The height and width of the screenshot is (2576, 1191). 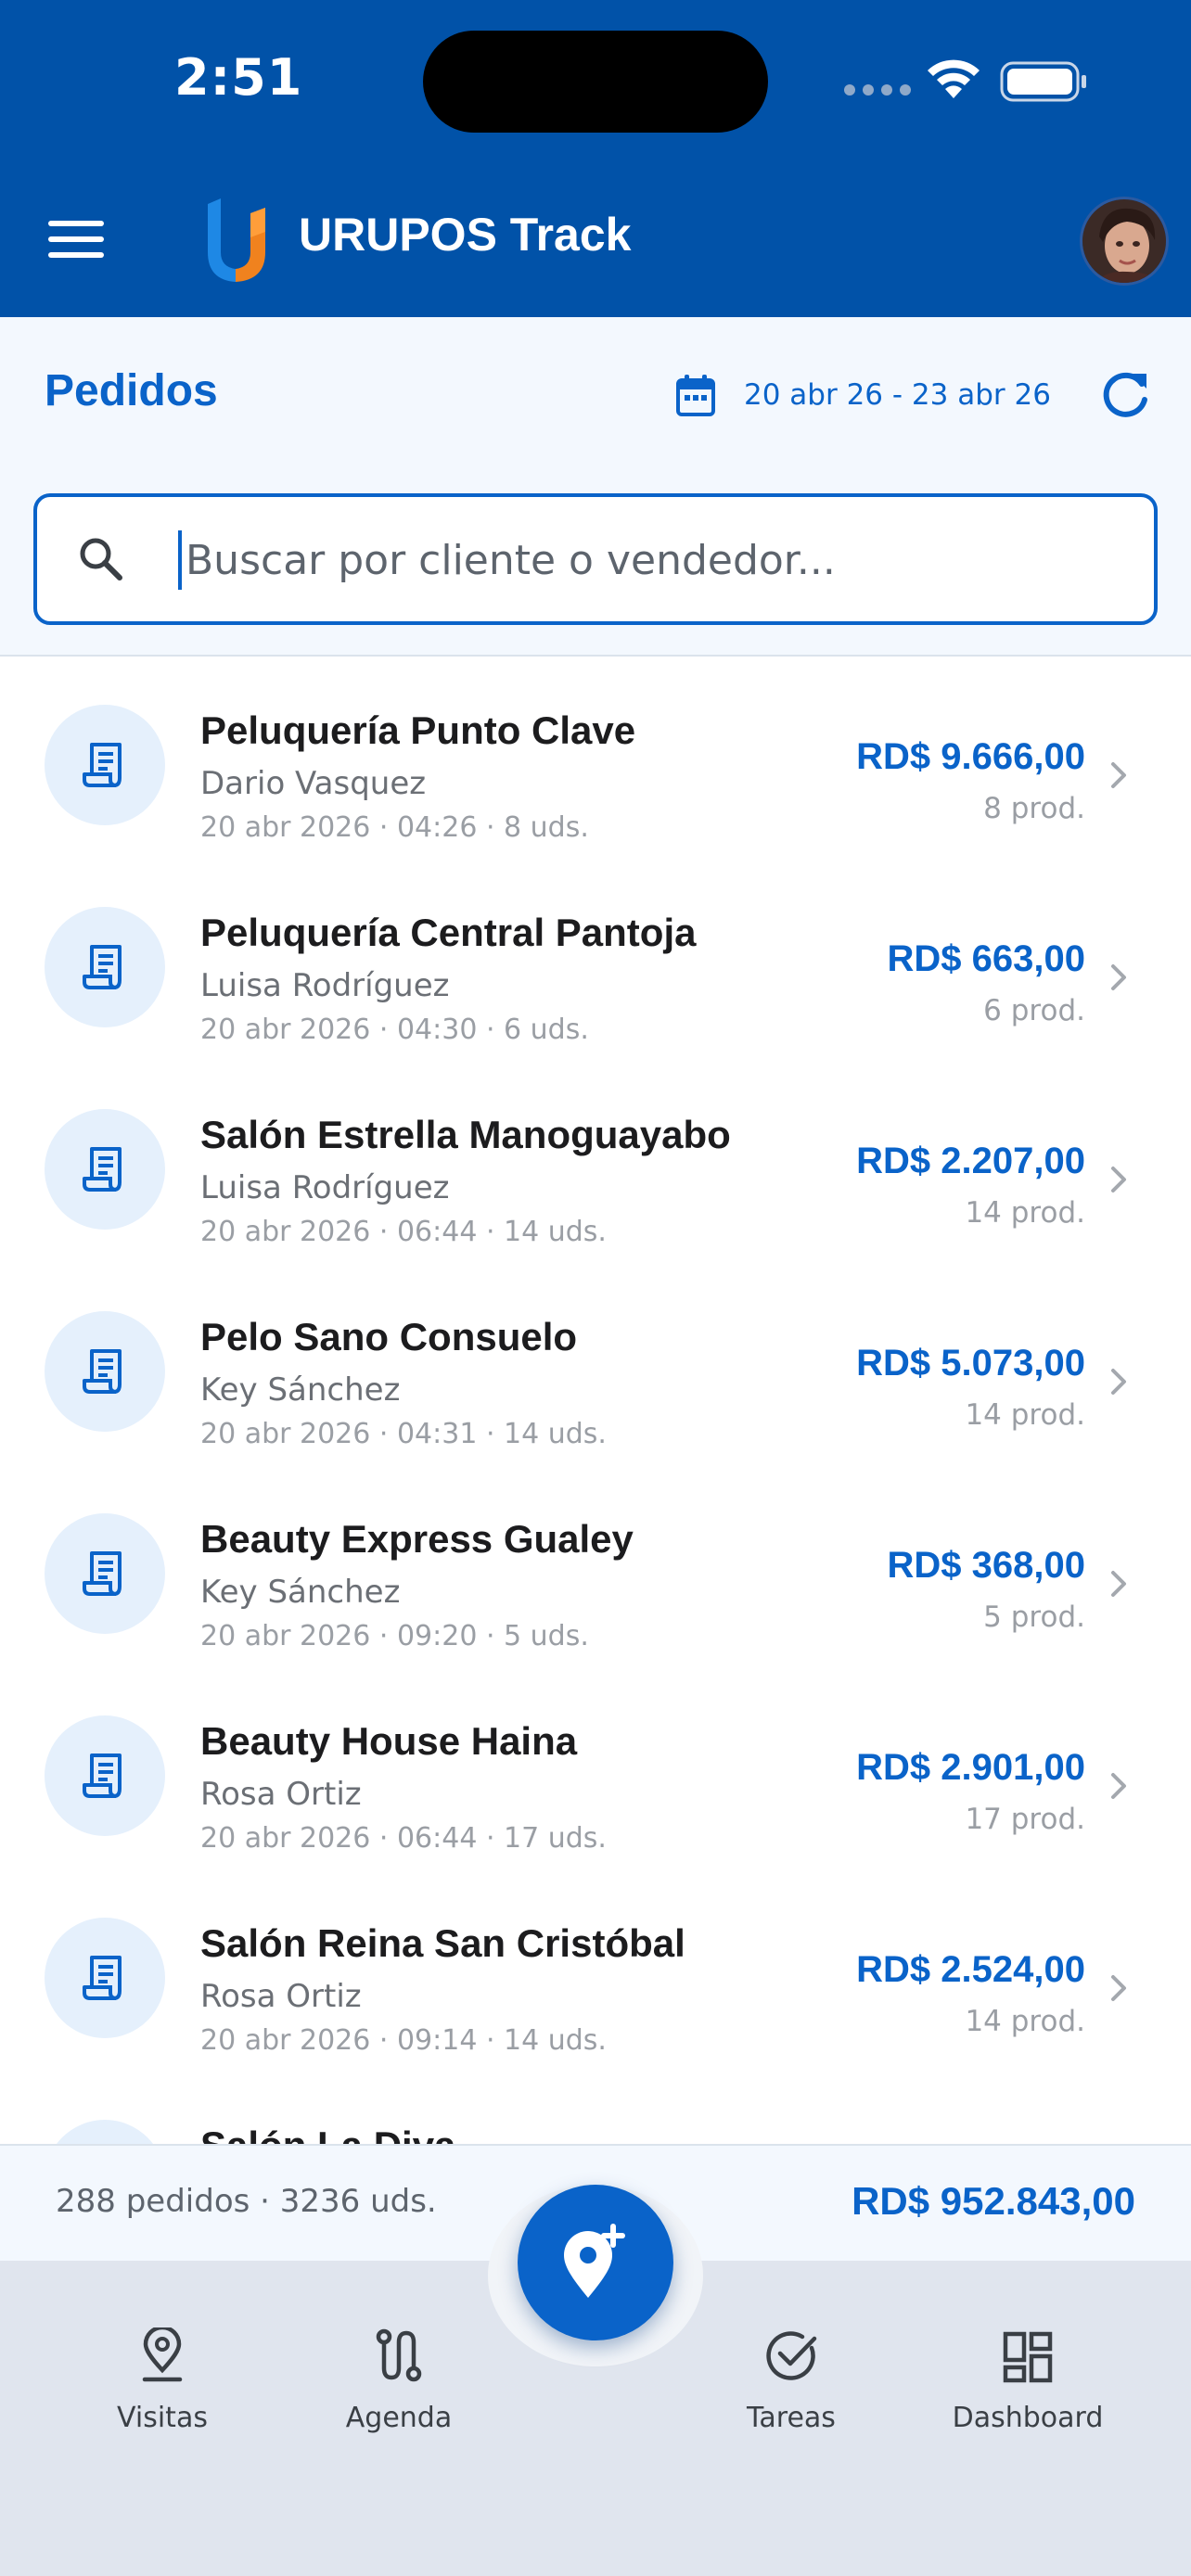 I want to click on status-time: 2:51, so click(x=238, y=77).